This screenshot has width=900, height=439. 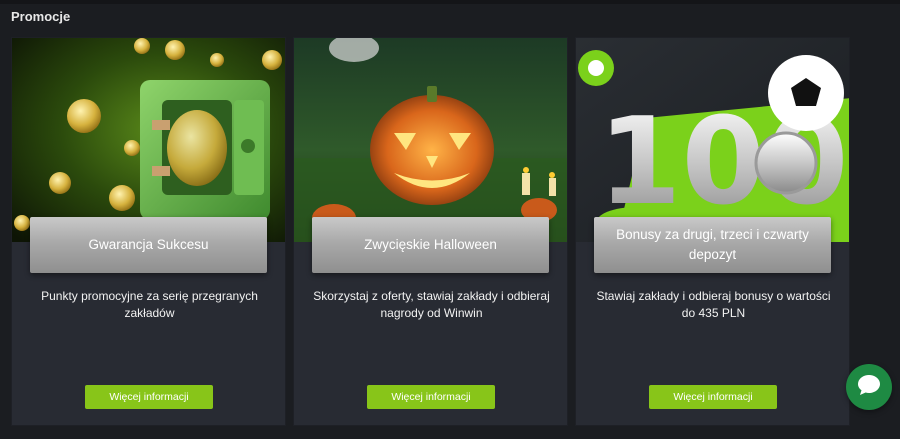 What do you see at coordinates (148, 140) in the screenshot?
I see `promo-banner-safe-coins` at bounding box center [148, 140].